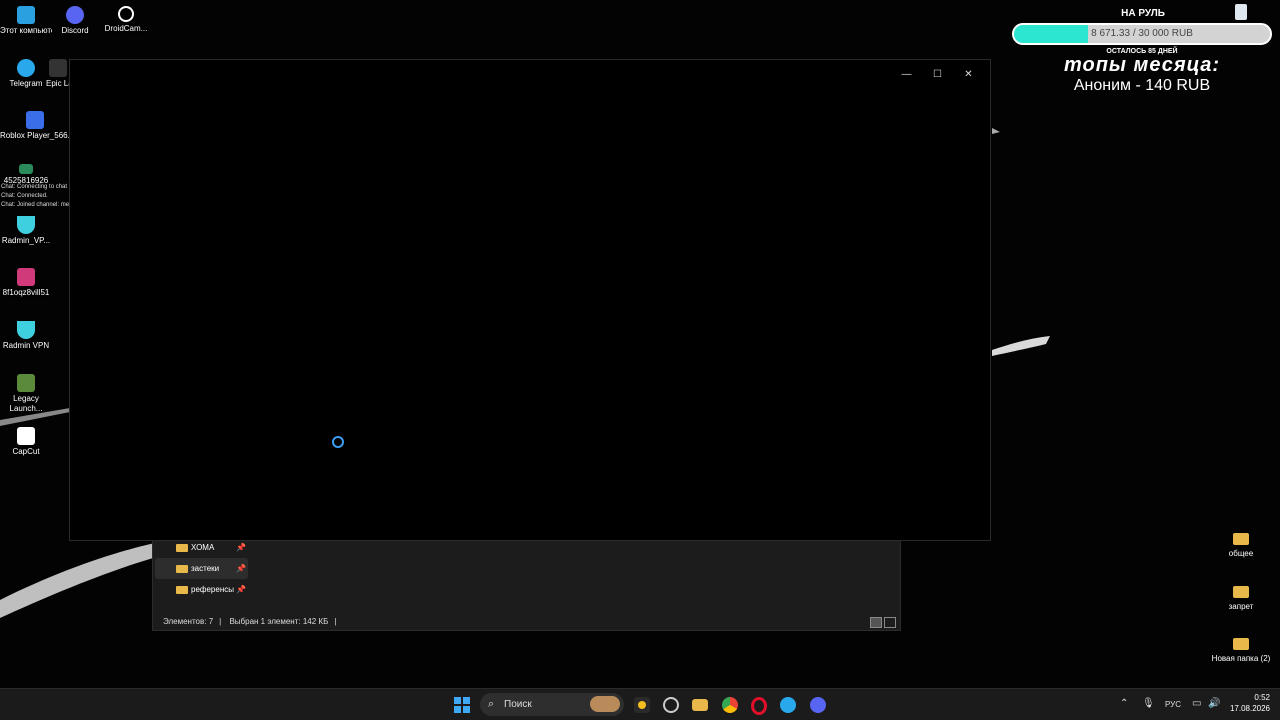 The image size is (1280, 720). Describe the element at coordinates (26, 383) in the screenshot. I see `minecraft-icon` at that location.